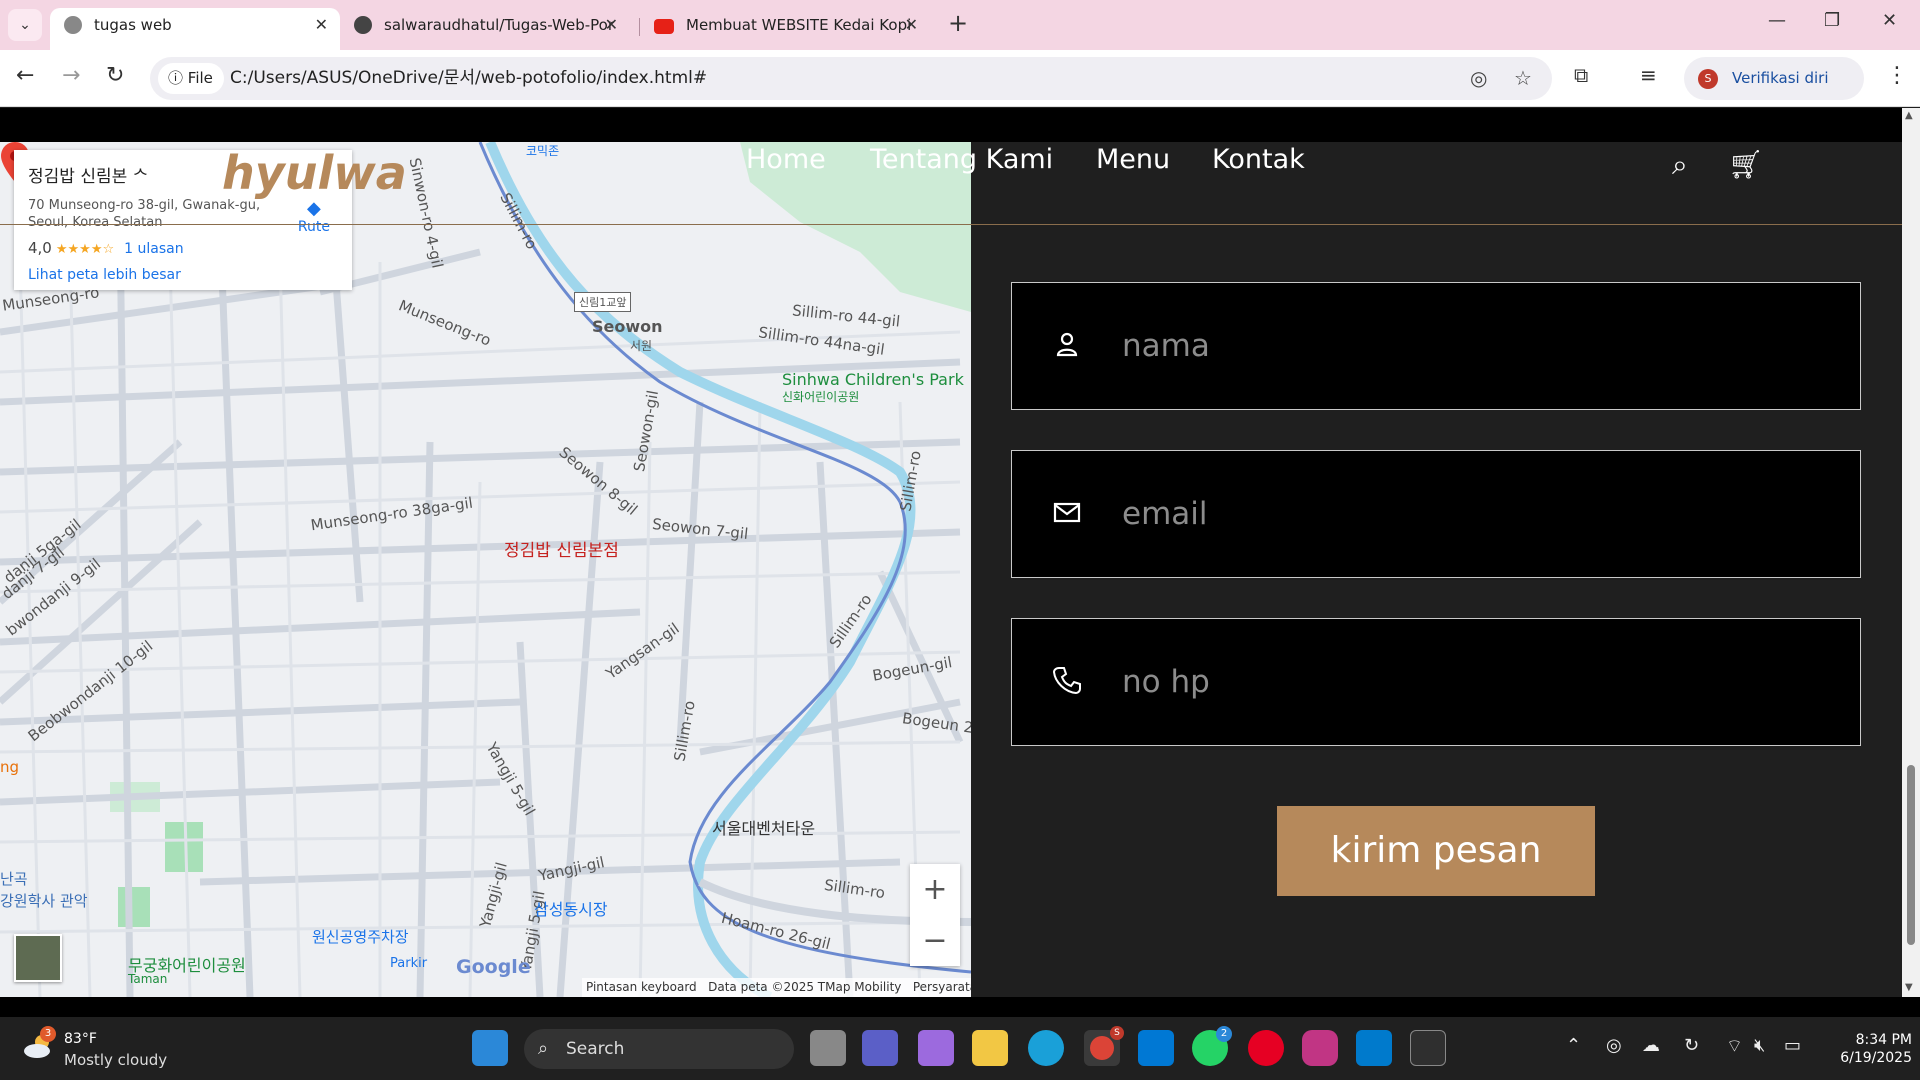  I want to click on minimize-button: —, so click(1777, 20).